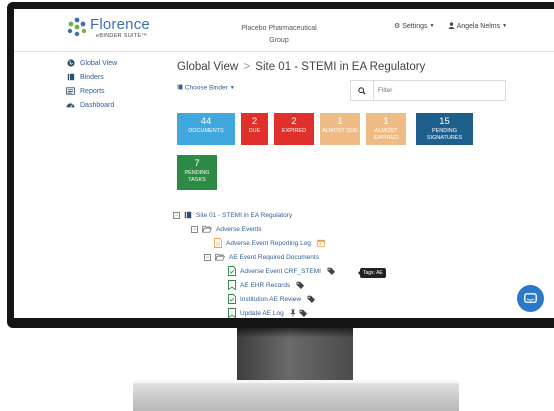 The height and width of the screenshot is (411, 554). I want to click on tree-label: Site 01 - STEMI in EA Regulatory, so click(244, 215).